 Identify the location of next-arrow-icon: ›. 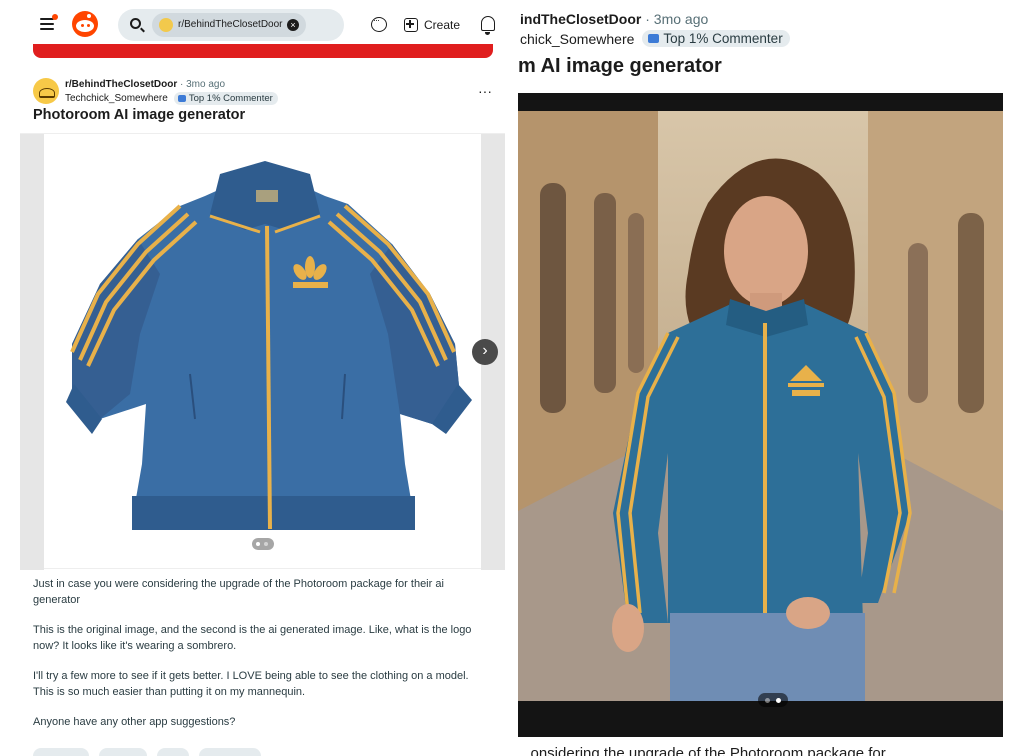
(485, 352).